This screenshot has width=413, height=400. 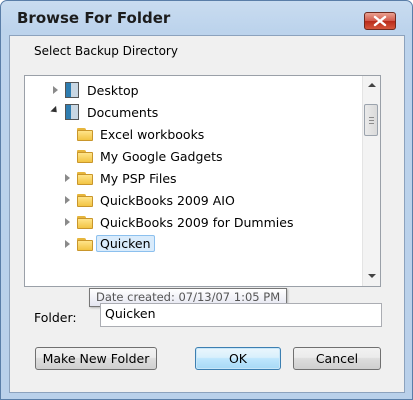 I want to click on title-bar: Browse For Folder, so click(x=206, y=17).